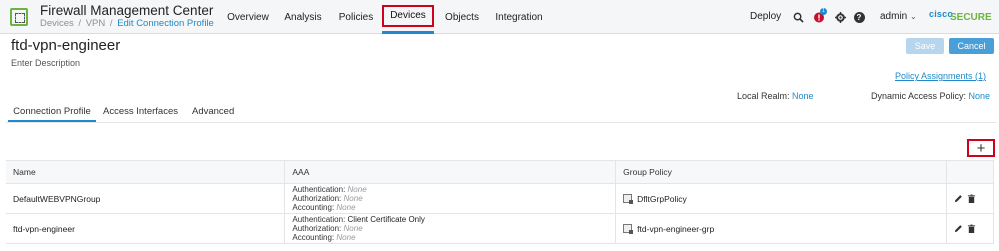 The width and height of the screenshot is (999, 251). What do you see at coordinates (894, 16) in the screenshot?
I see `user-name: admin` at bounding box center [894, 16].